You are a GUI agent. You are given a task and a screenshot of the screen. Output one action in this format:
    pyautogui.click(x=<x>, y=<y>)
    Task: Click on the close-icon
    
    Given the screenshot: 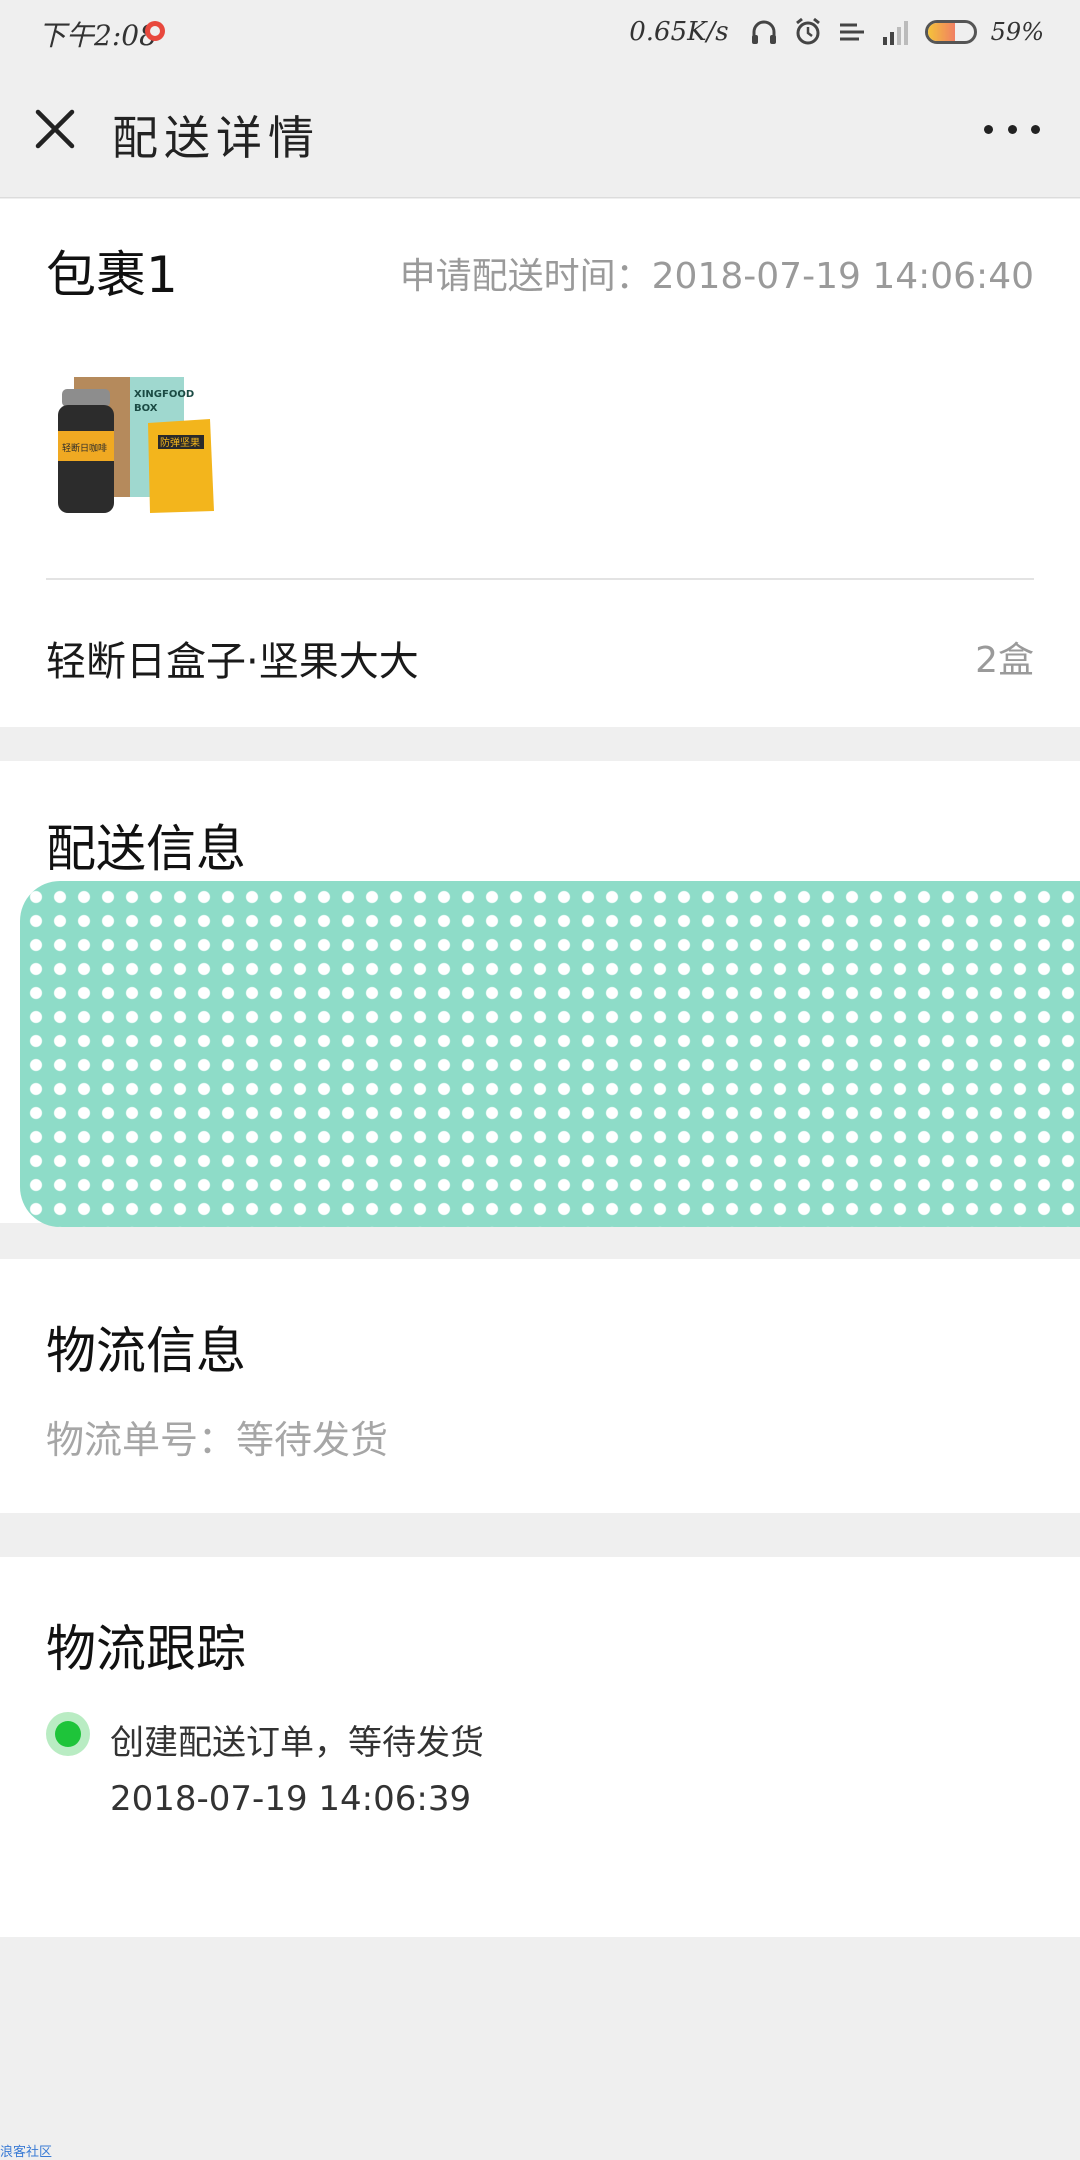 What is the action you would take?
    pyautogui.click(x=55, y=129)
    